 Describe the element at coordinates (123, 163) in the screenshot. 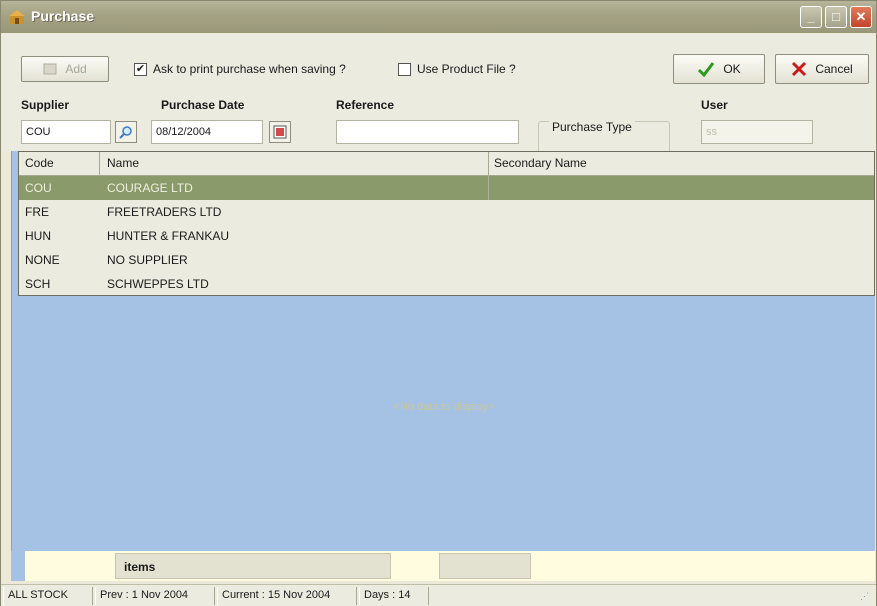

I see `col-name-header: Name` at that location.